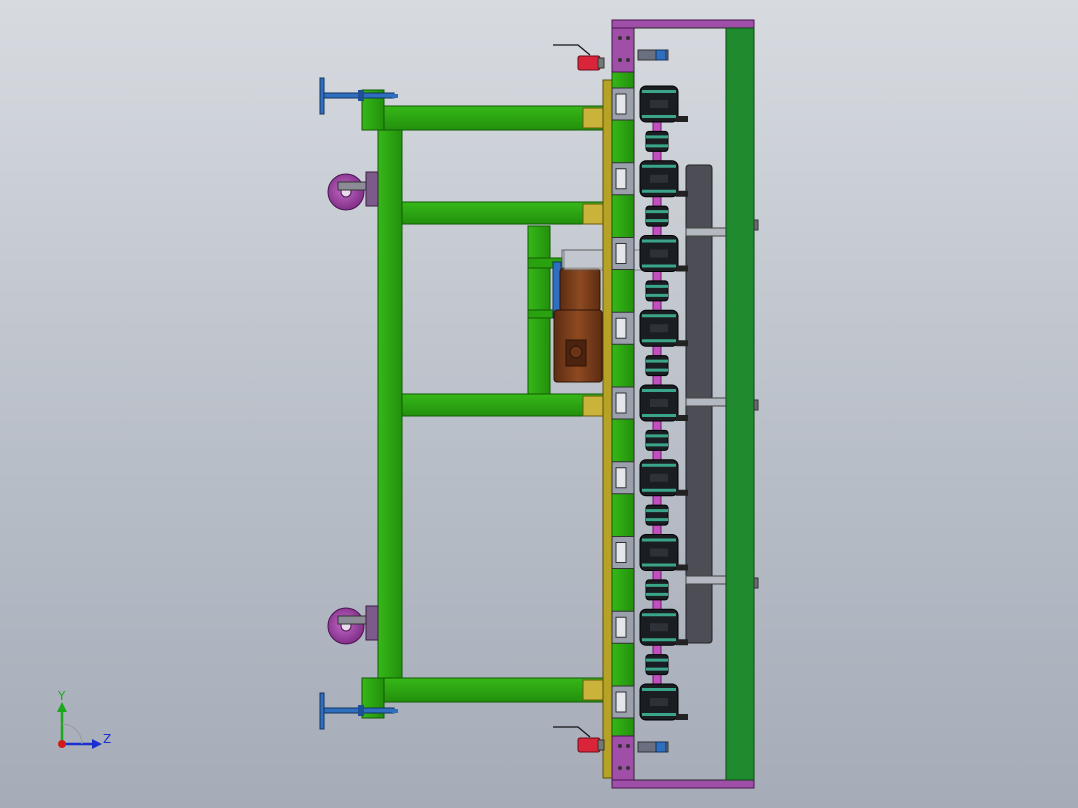 This screenshot has height=808, width=1078. Describe the element at coordinates (62, 744) in the screenshot. I see `triad-x-axis` at that location.